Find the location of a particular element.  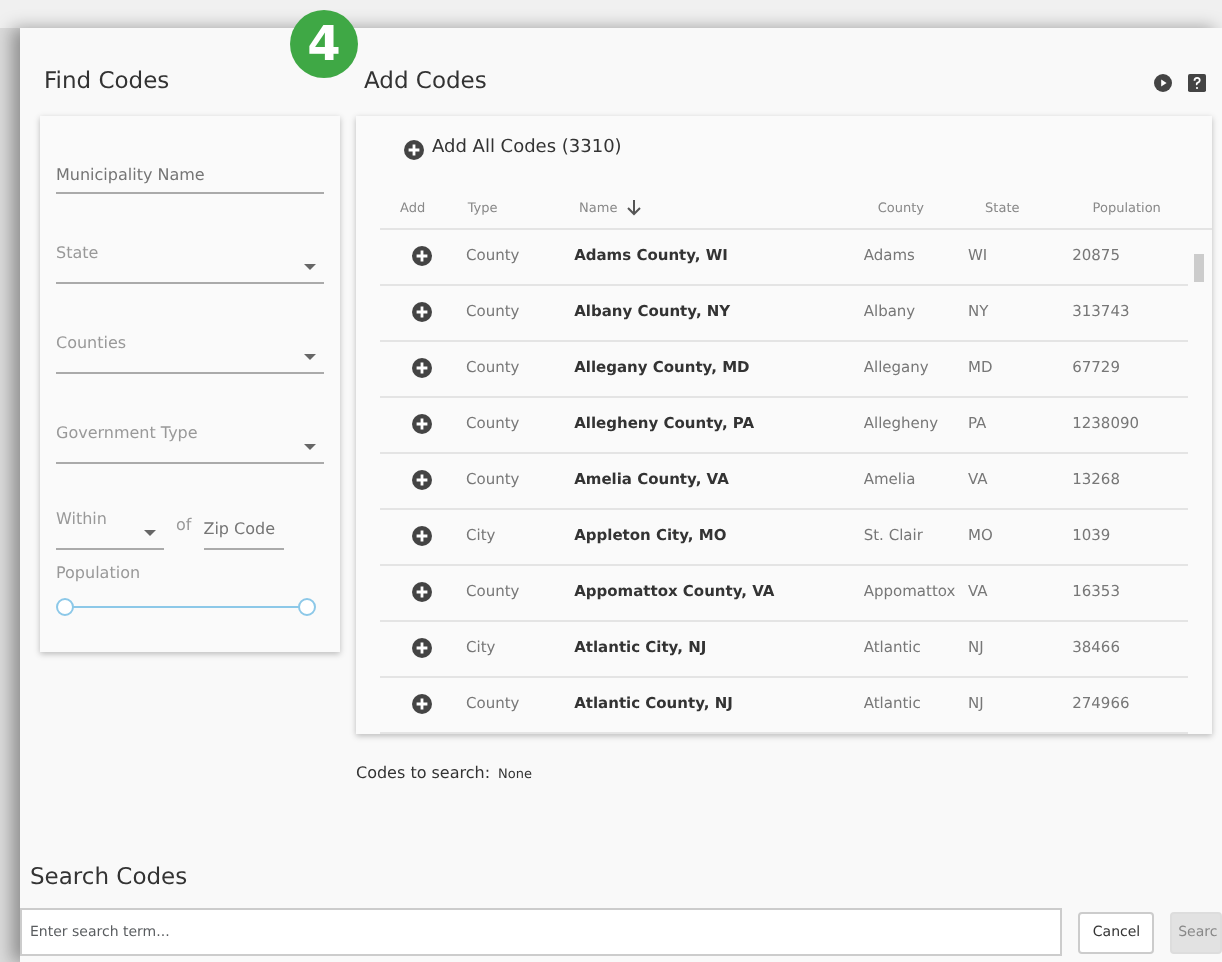

play-icon is located at coordinates (1163, 82).